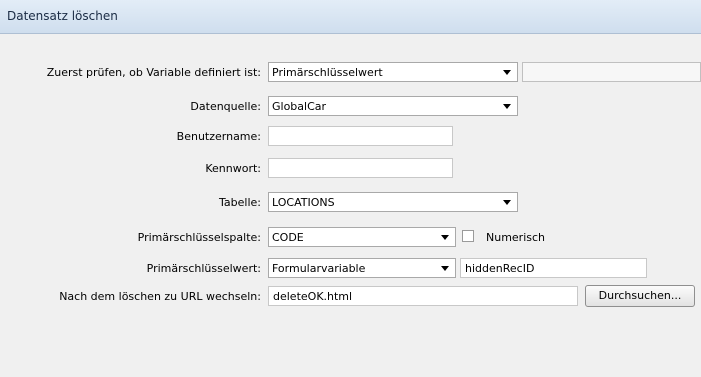  I want to click on numeric-checkbox, so click(468, 236).